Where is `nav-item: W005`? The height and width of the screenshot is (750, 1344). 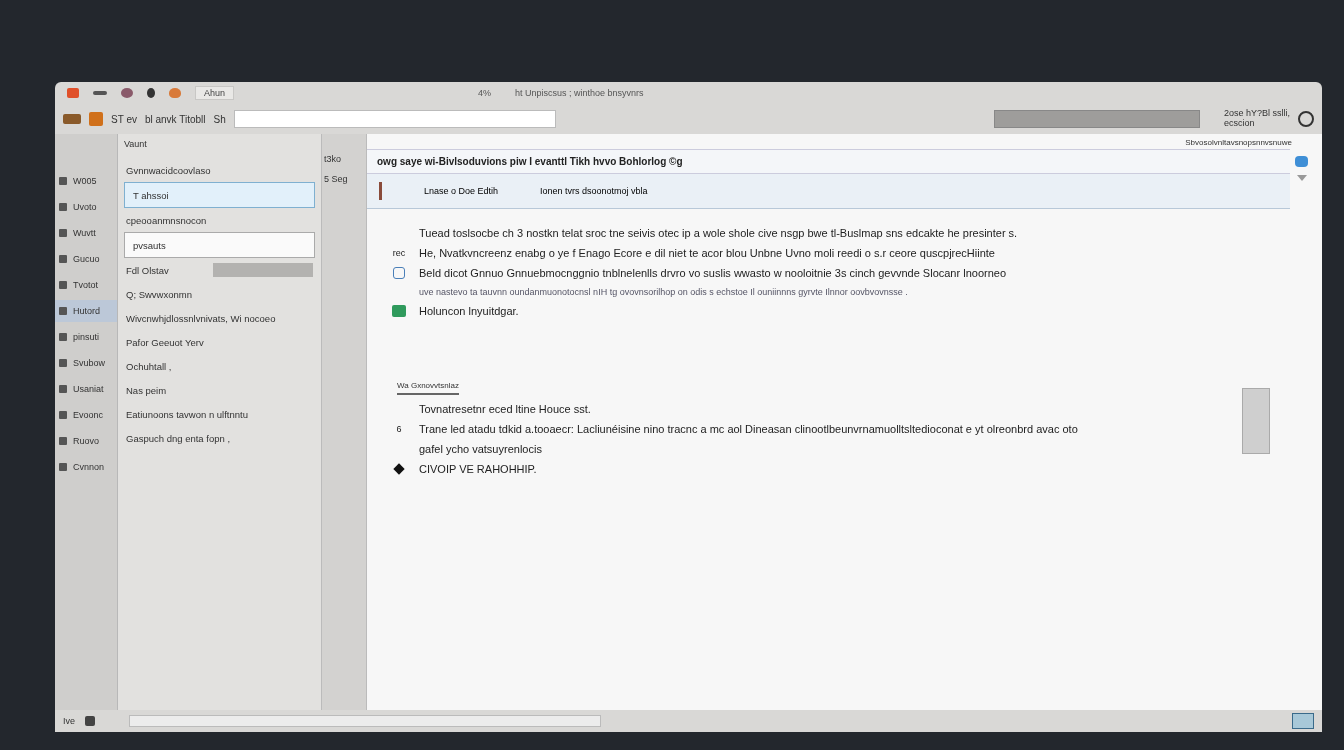 nav-item: W005 is located at coordinates (86, 181).